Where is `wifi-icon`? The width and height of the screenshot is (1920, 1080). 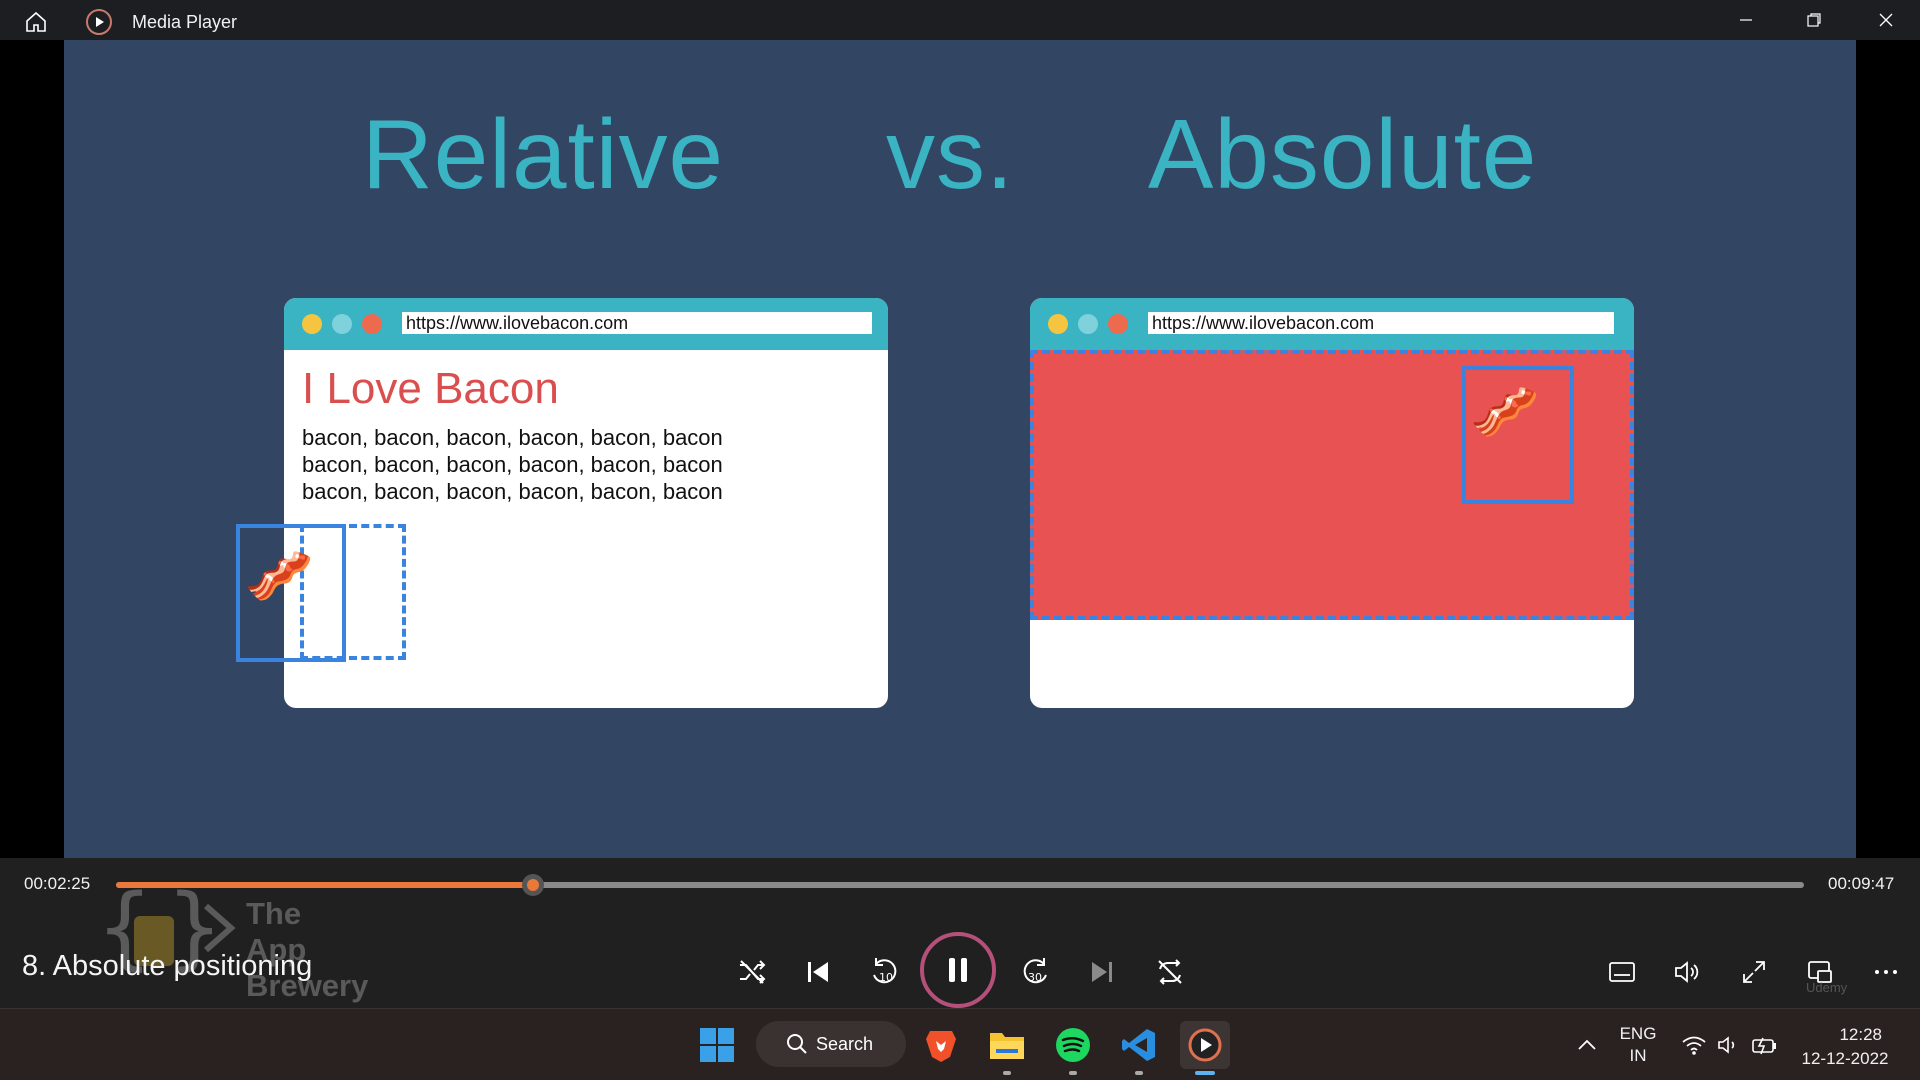 wifi-icon is located at coordinates (1694, 1045).